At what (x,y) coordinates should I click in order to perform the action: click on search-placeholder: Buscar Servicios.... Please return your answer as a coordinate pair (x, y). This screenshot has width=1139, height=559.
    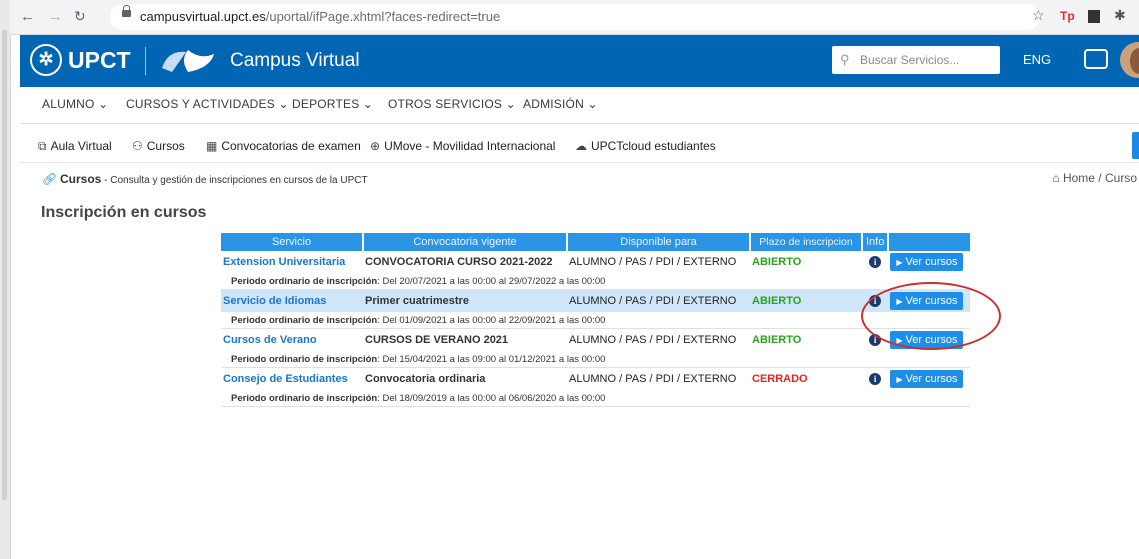
    Looking at the image, I should click on (910, 60).